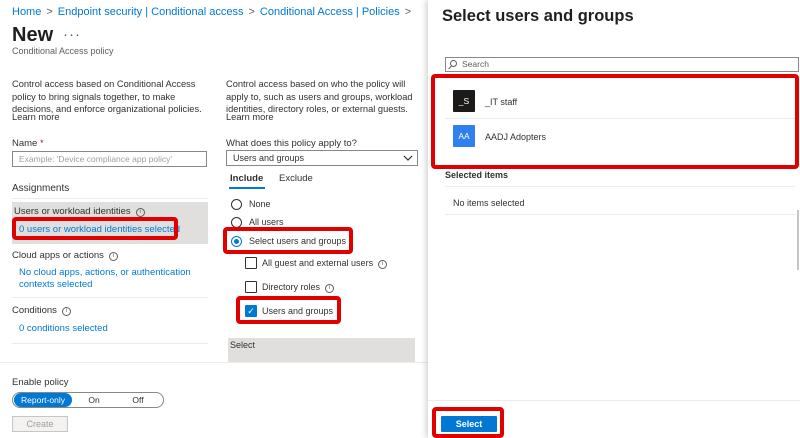 The width and height of the screenshot is (800, 438). I want to click on toggle-off: Off, so click(138, 400).